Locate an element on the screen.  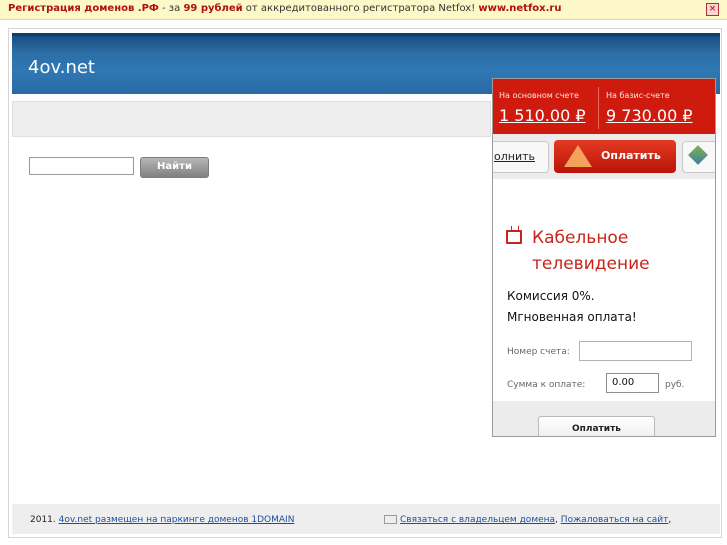
complain-link: Пожаловаться на сайт is located at coordinates (615, 520).